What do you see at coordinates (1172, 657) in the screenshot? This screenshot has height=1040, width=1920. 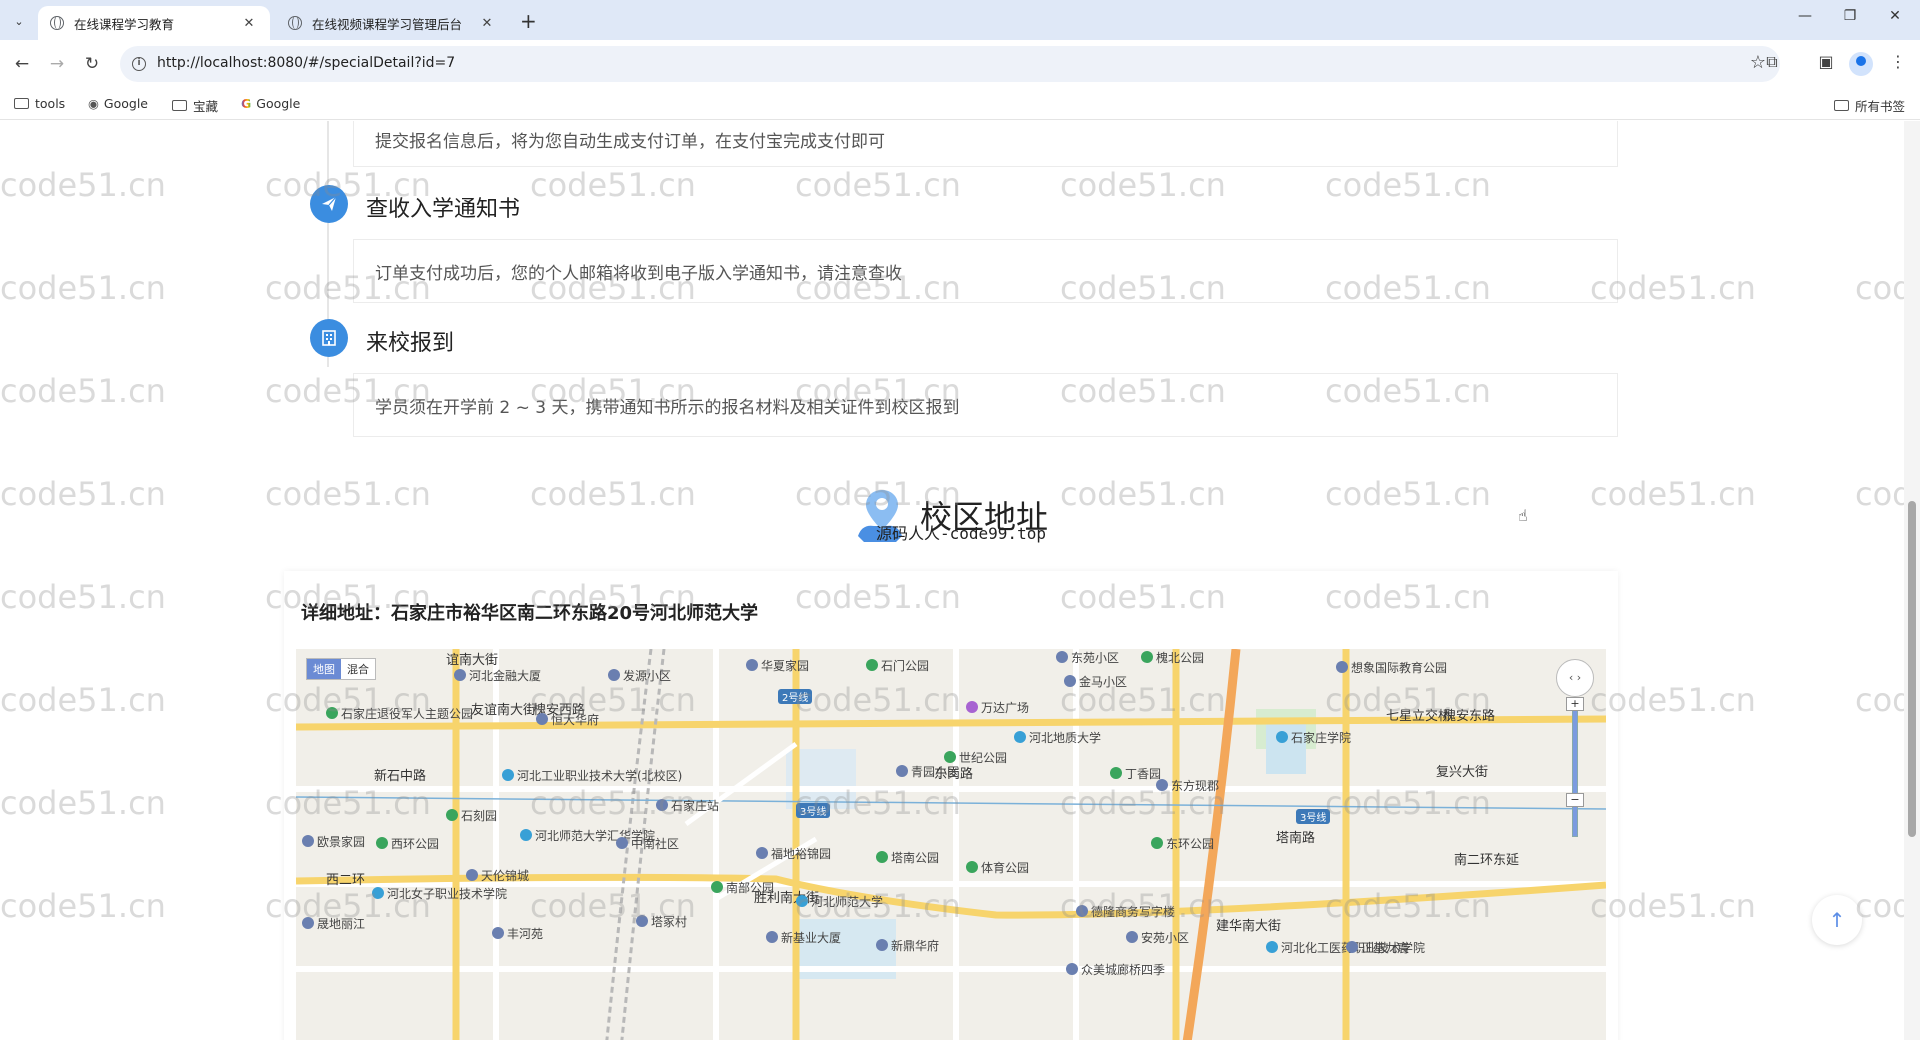 I see `map-label-park: 槐北公园` at bounding box center [1172, 657].